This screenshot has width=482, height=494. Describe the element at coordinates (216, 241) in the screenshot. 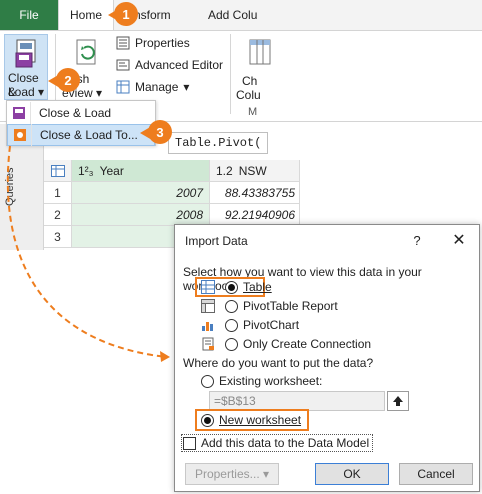

I see `dialog-title: Import Data` at that location.